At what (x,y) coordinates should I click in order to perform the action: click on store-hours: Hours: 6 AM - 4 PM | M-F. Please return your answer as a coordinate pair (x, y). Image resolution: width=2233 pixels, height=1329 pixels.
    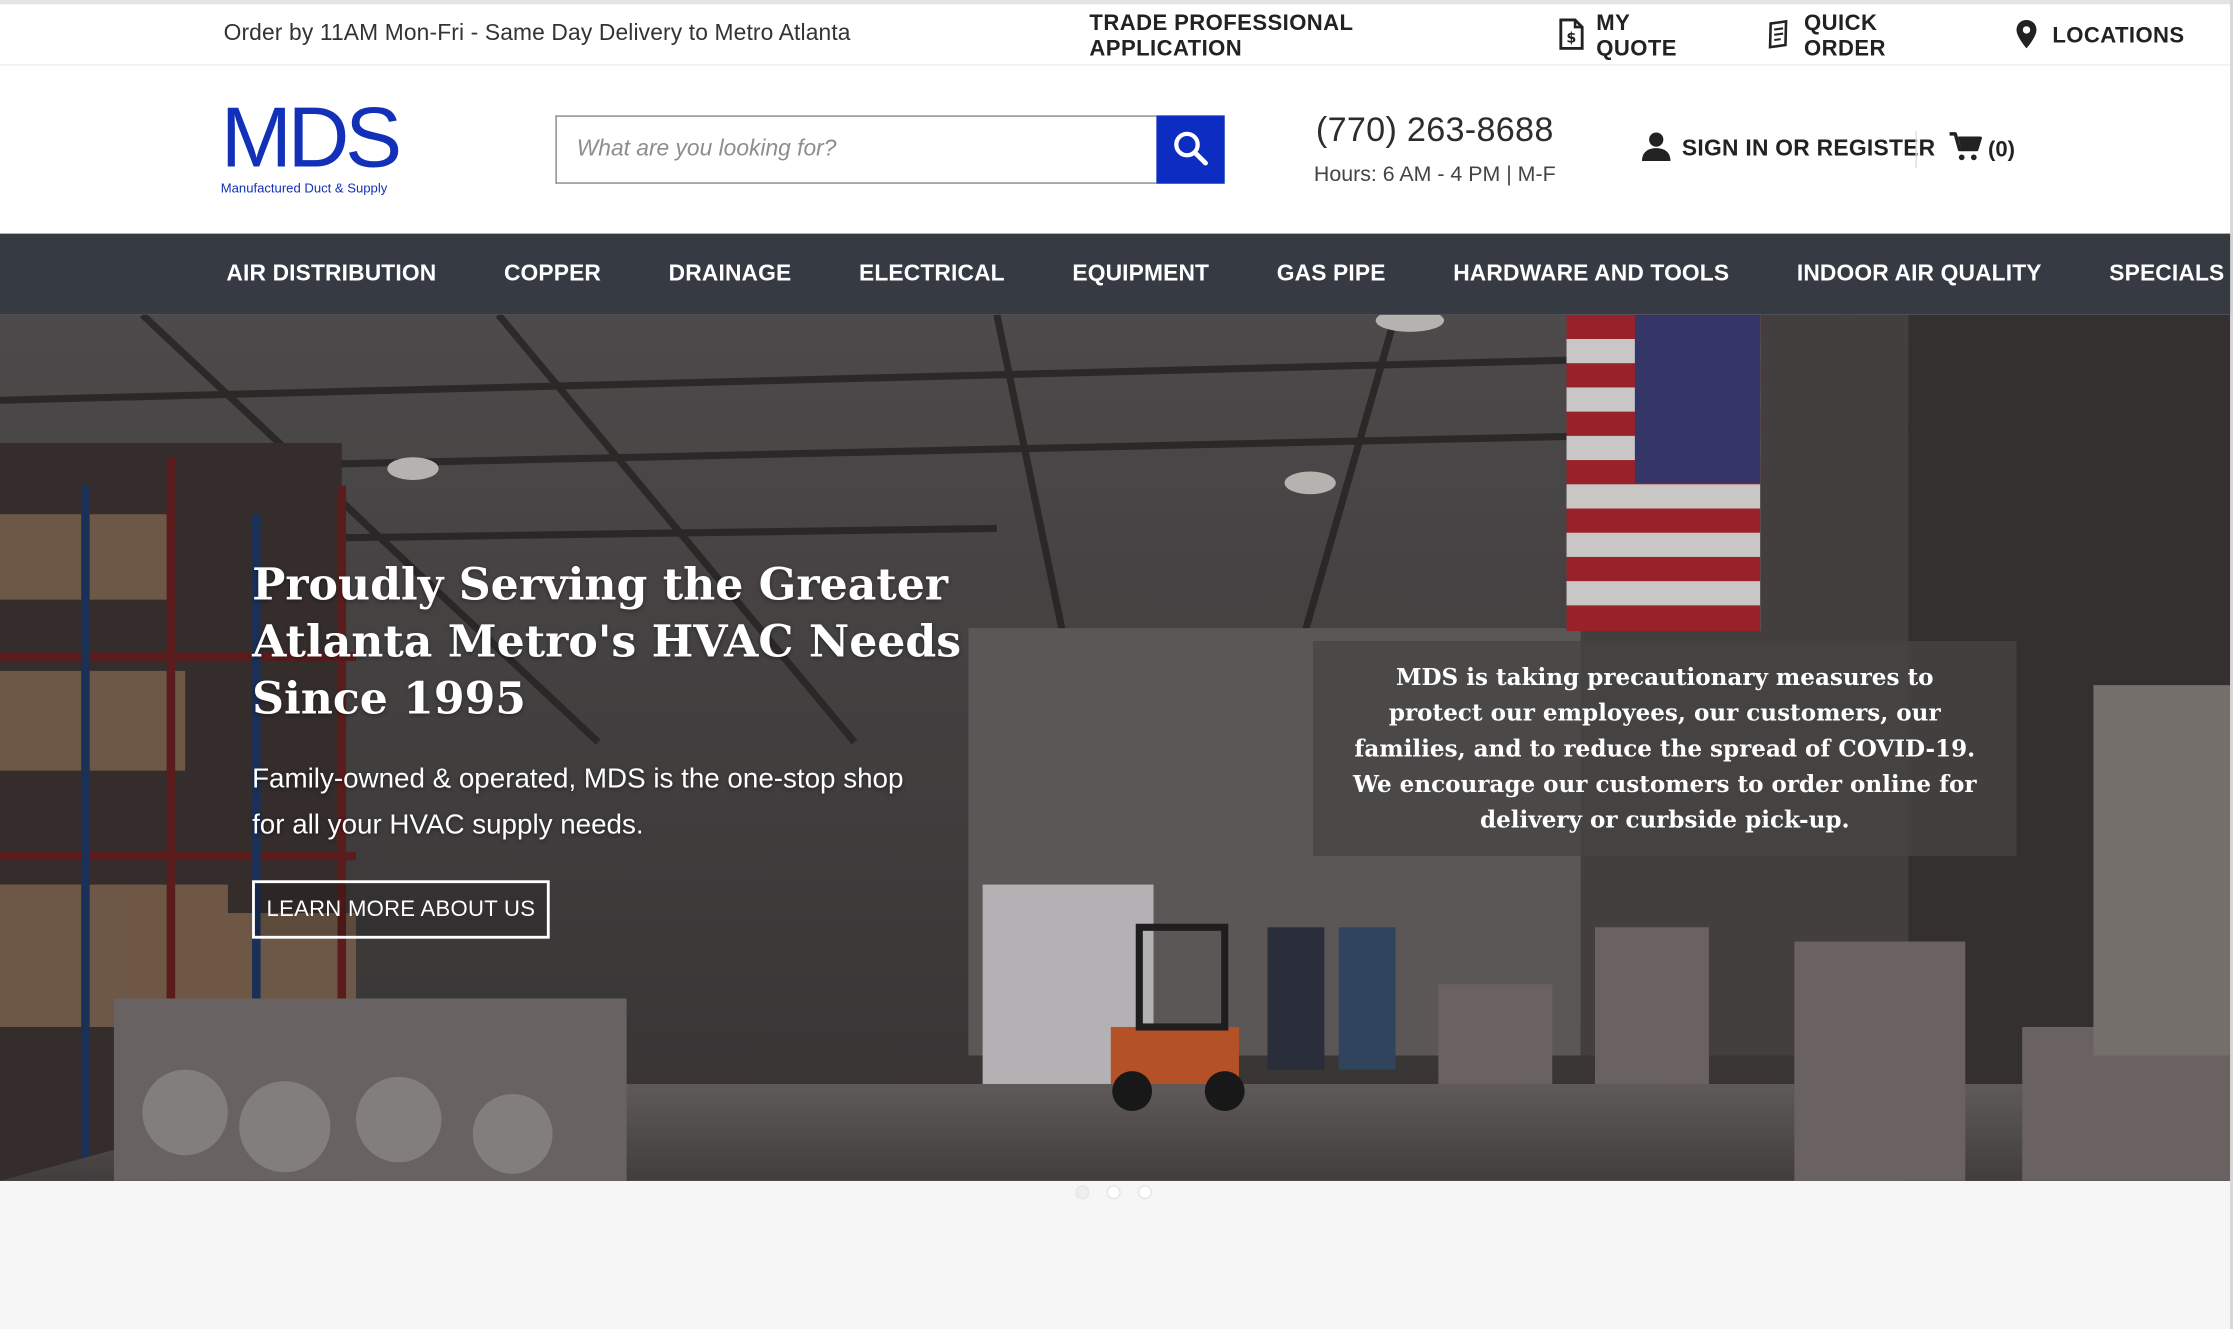
    Looking at the image, I should click on (1434, 174).